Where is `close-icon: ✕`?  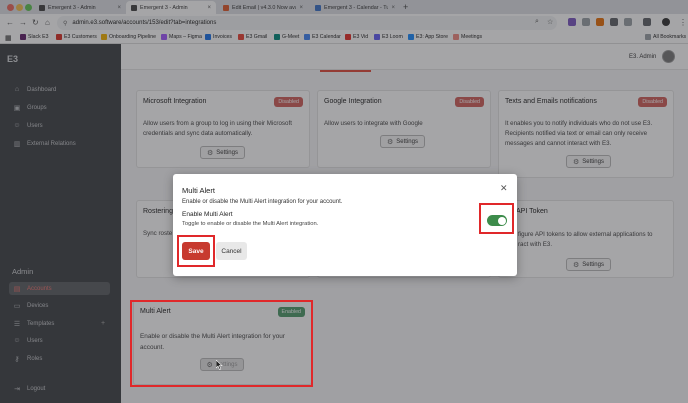 close-icon: ✕ is located at coordinates (504, 188).